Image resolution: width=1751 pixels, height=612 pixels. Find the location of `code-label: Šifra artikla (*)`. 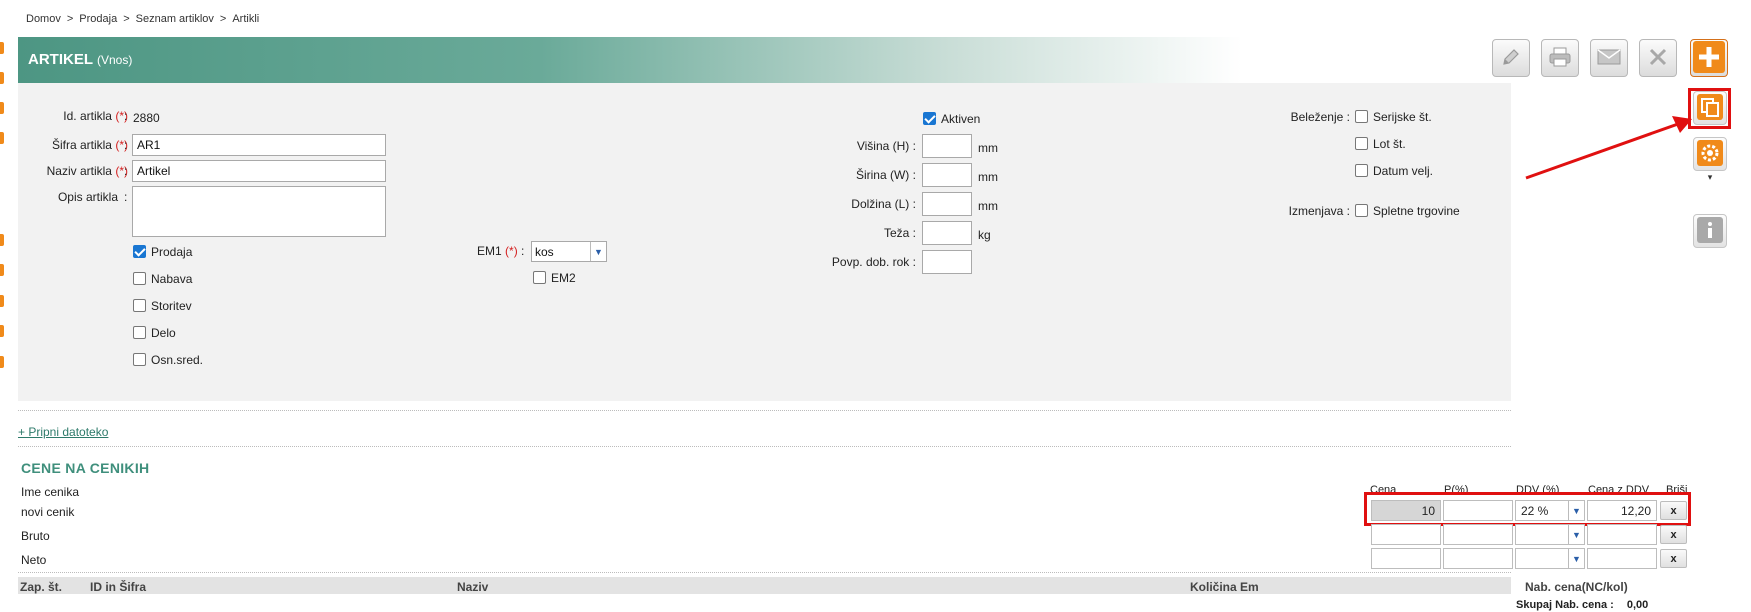

code-label: Šifra artikla (*) is located at coordinates (74, 145).